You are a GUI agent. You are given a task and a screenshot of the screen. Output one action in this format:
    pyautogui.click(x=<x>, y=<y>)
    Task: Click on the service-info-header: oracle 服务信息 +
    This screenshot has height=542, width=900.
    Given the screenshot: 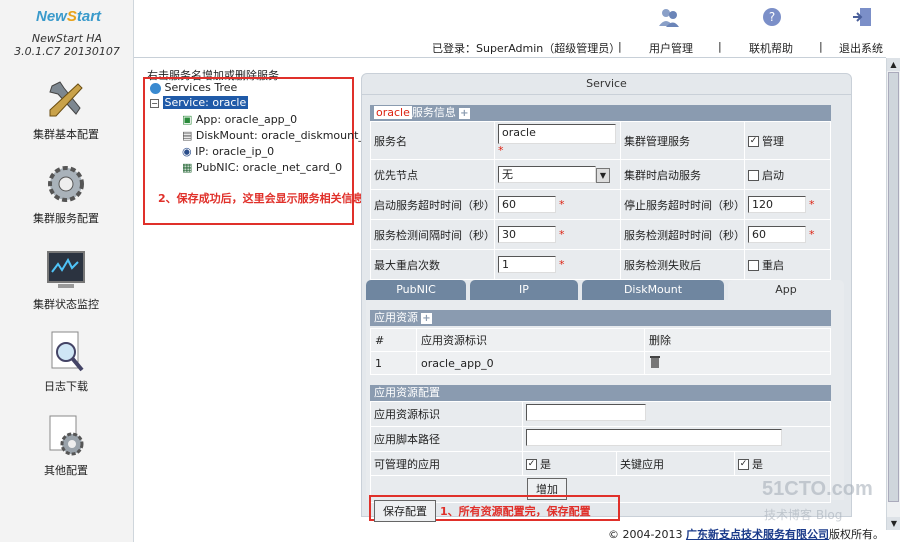 What is the action you would take?
    pyautogui.click(x=600, y=113)
    